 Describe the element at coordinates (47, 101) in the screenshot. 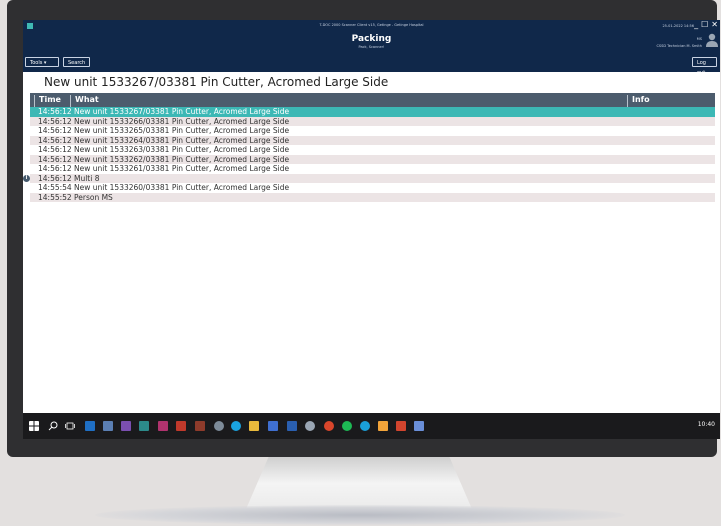

I see `column-header-time: Time` at that location.